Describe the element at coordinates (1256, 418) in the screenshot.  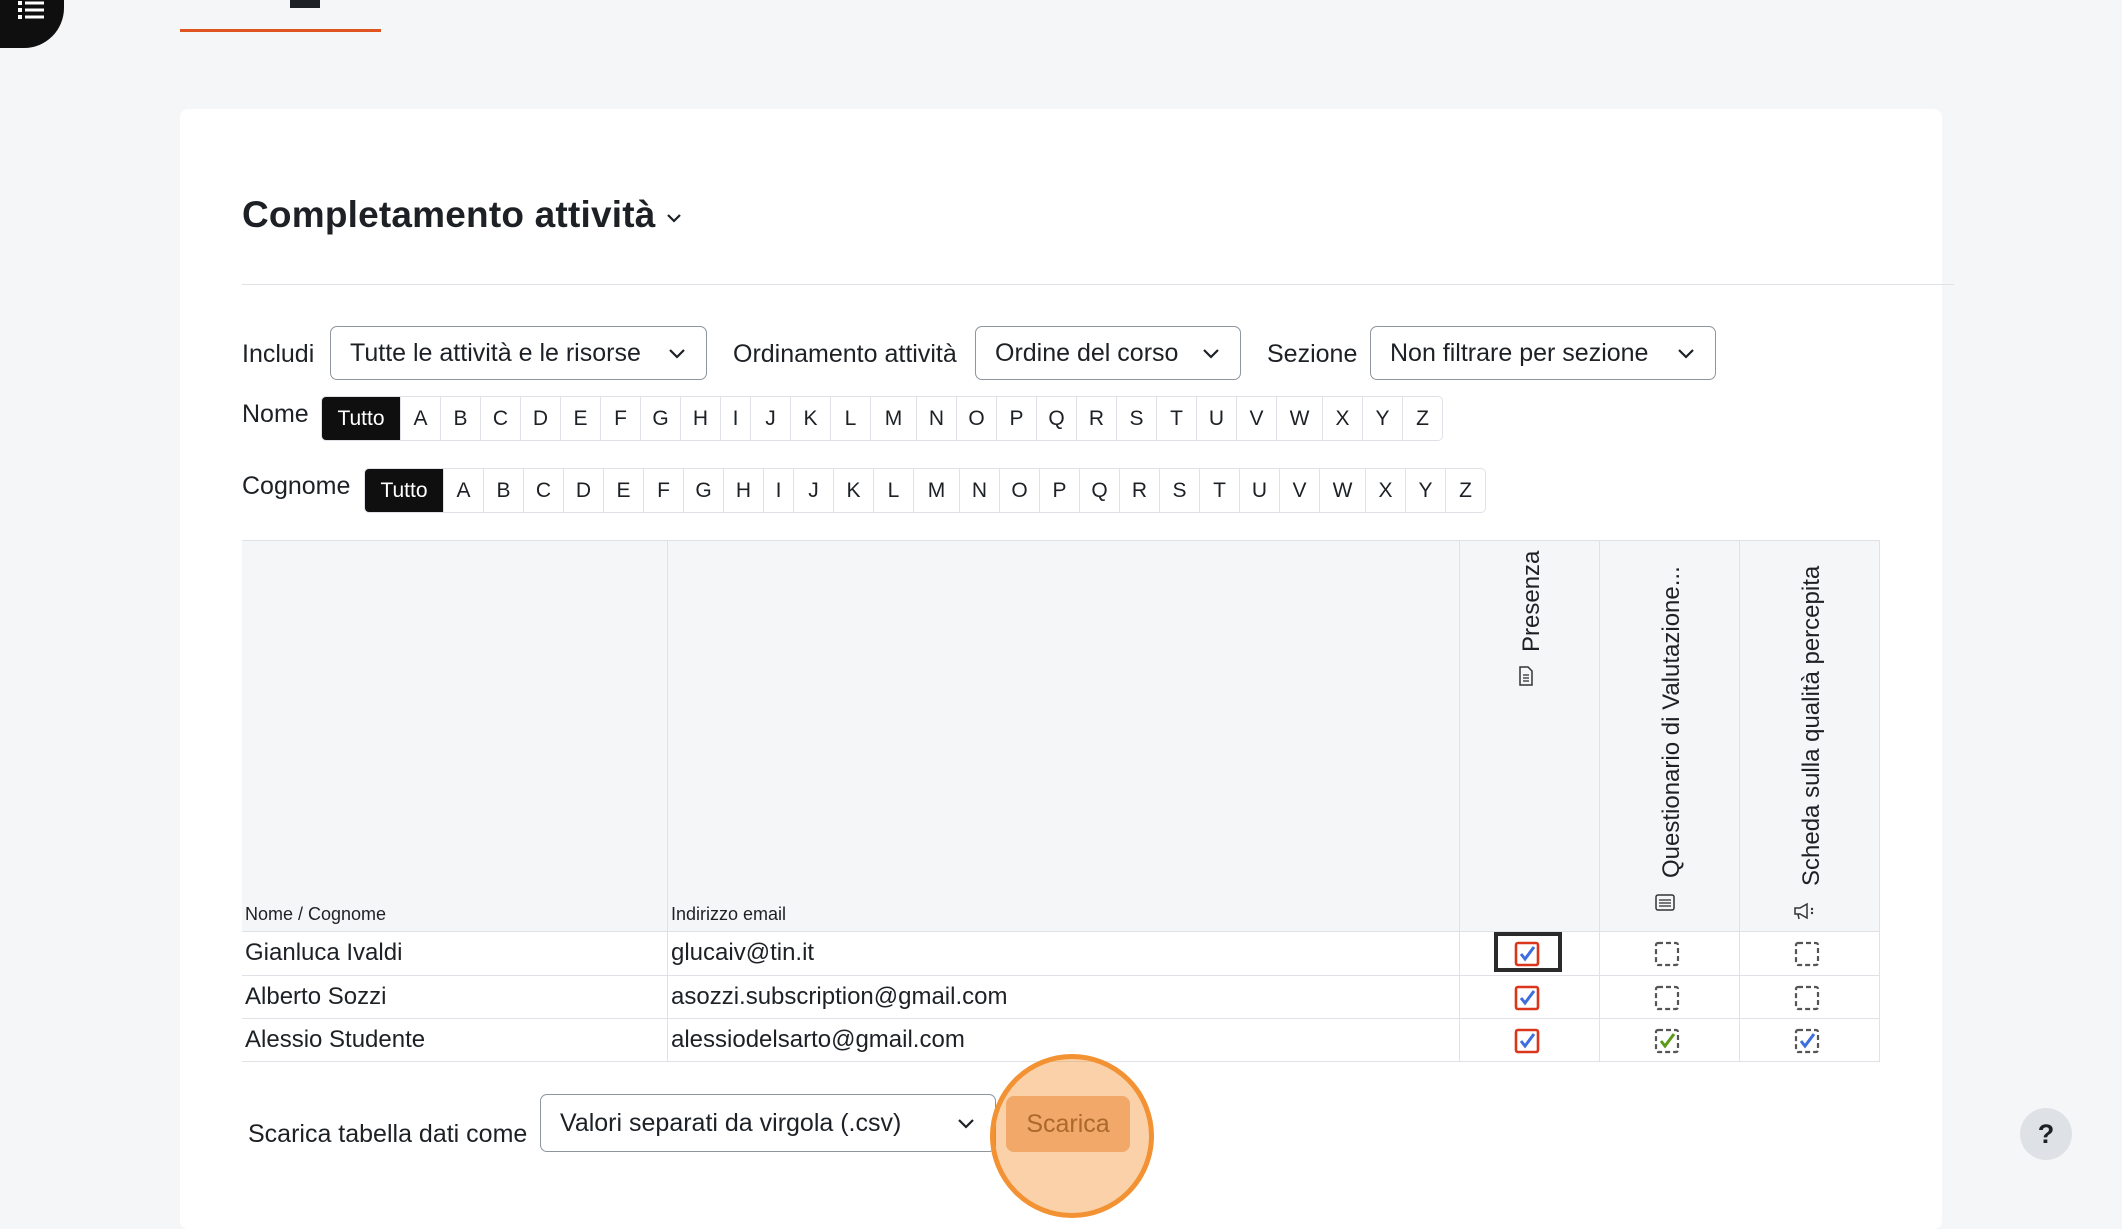
I see `first-name-initial-v: V` at that location.